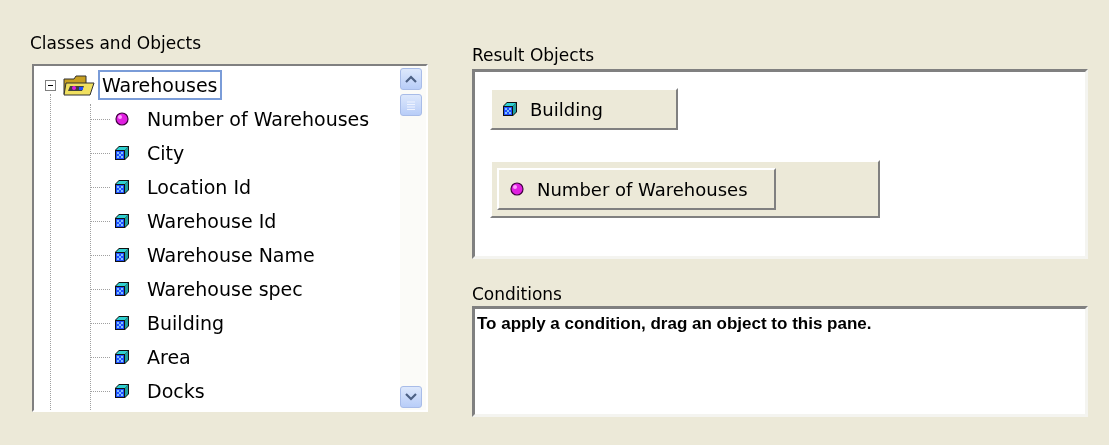 The height and width of the screenshot is (445, 1109). I want to click on tree-item: Warehouse Id, so click(212, 221).